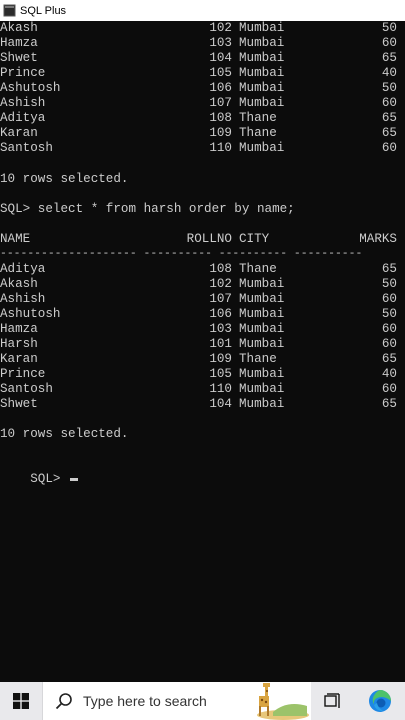 The width and height of the screenshot is (405, 720). I want to click on search-placeholder: Type here to search, so click(145, 701).